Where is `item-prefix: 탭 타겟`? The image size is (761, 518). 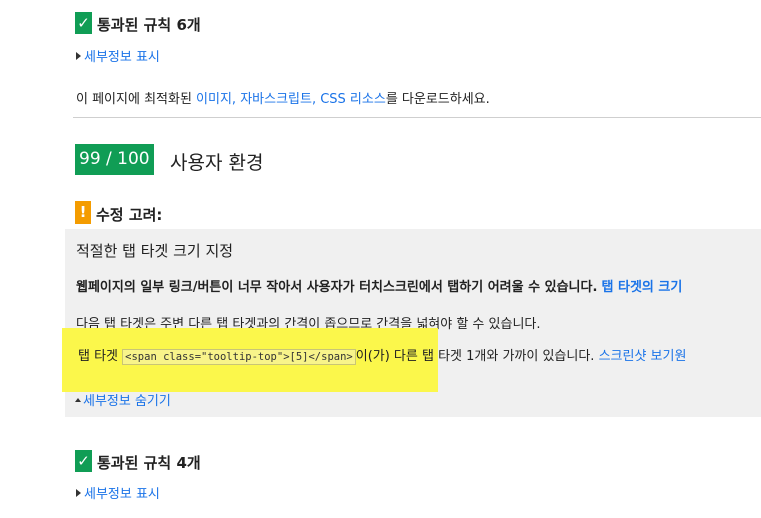 item-prefix: 탭 타겟 is located at coordinates (98, 356).